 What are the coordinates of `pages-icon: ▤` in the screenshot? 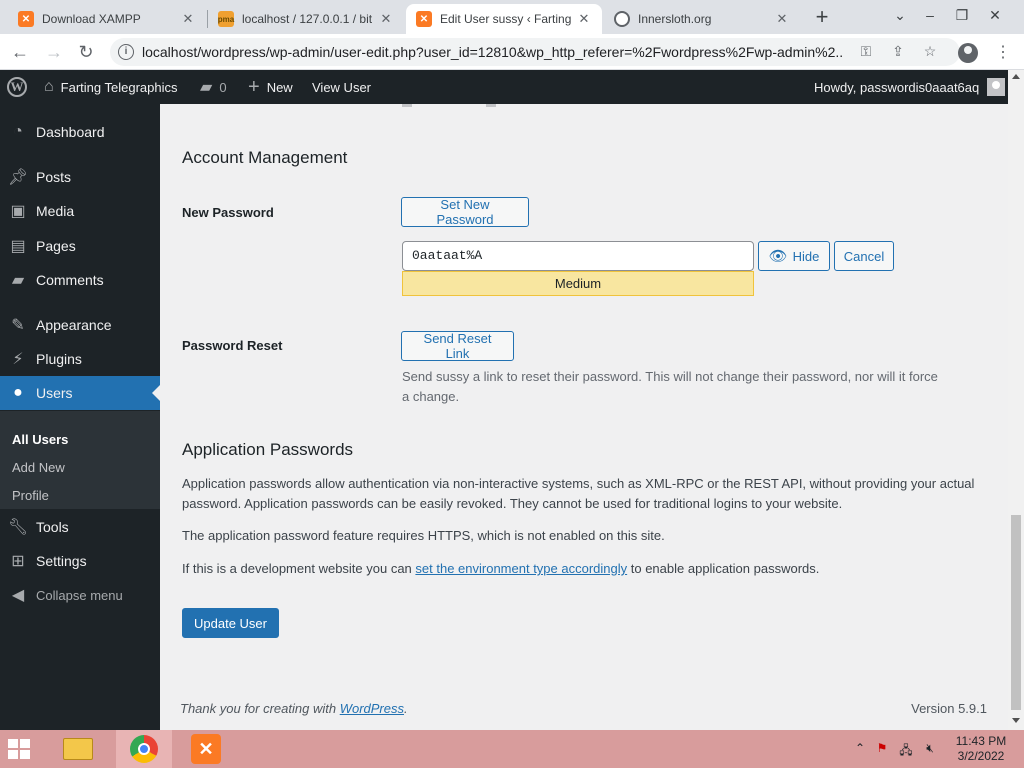 It's located at (18, 246).